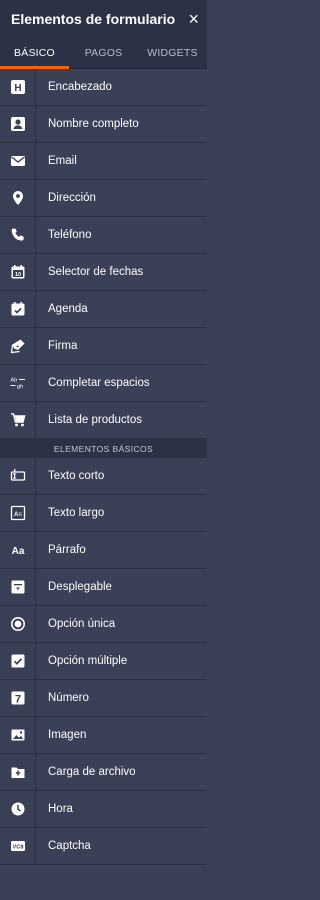 This screenshot has height=900, width=320. What do you see at coordinates (93, 18) in the screenshot?
I see `panel-title: Elementos de formulario` at bounding box center [93, 18].